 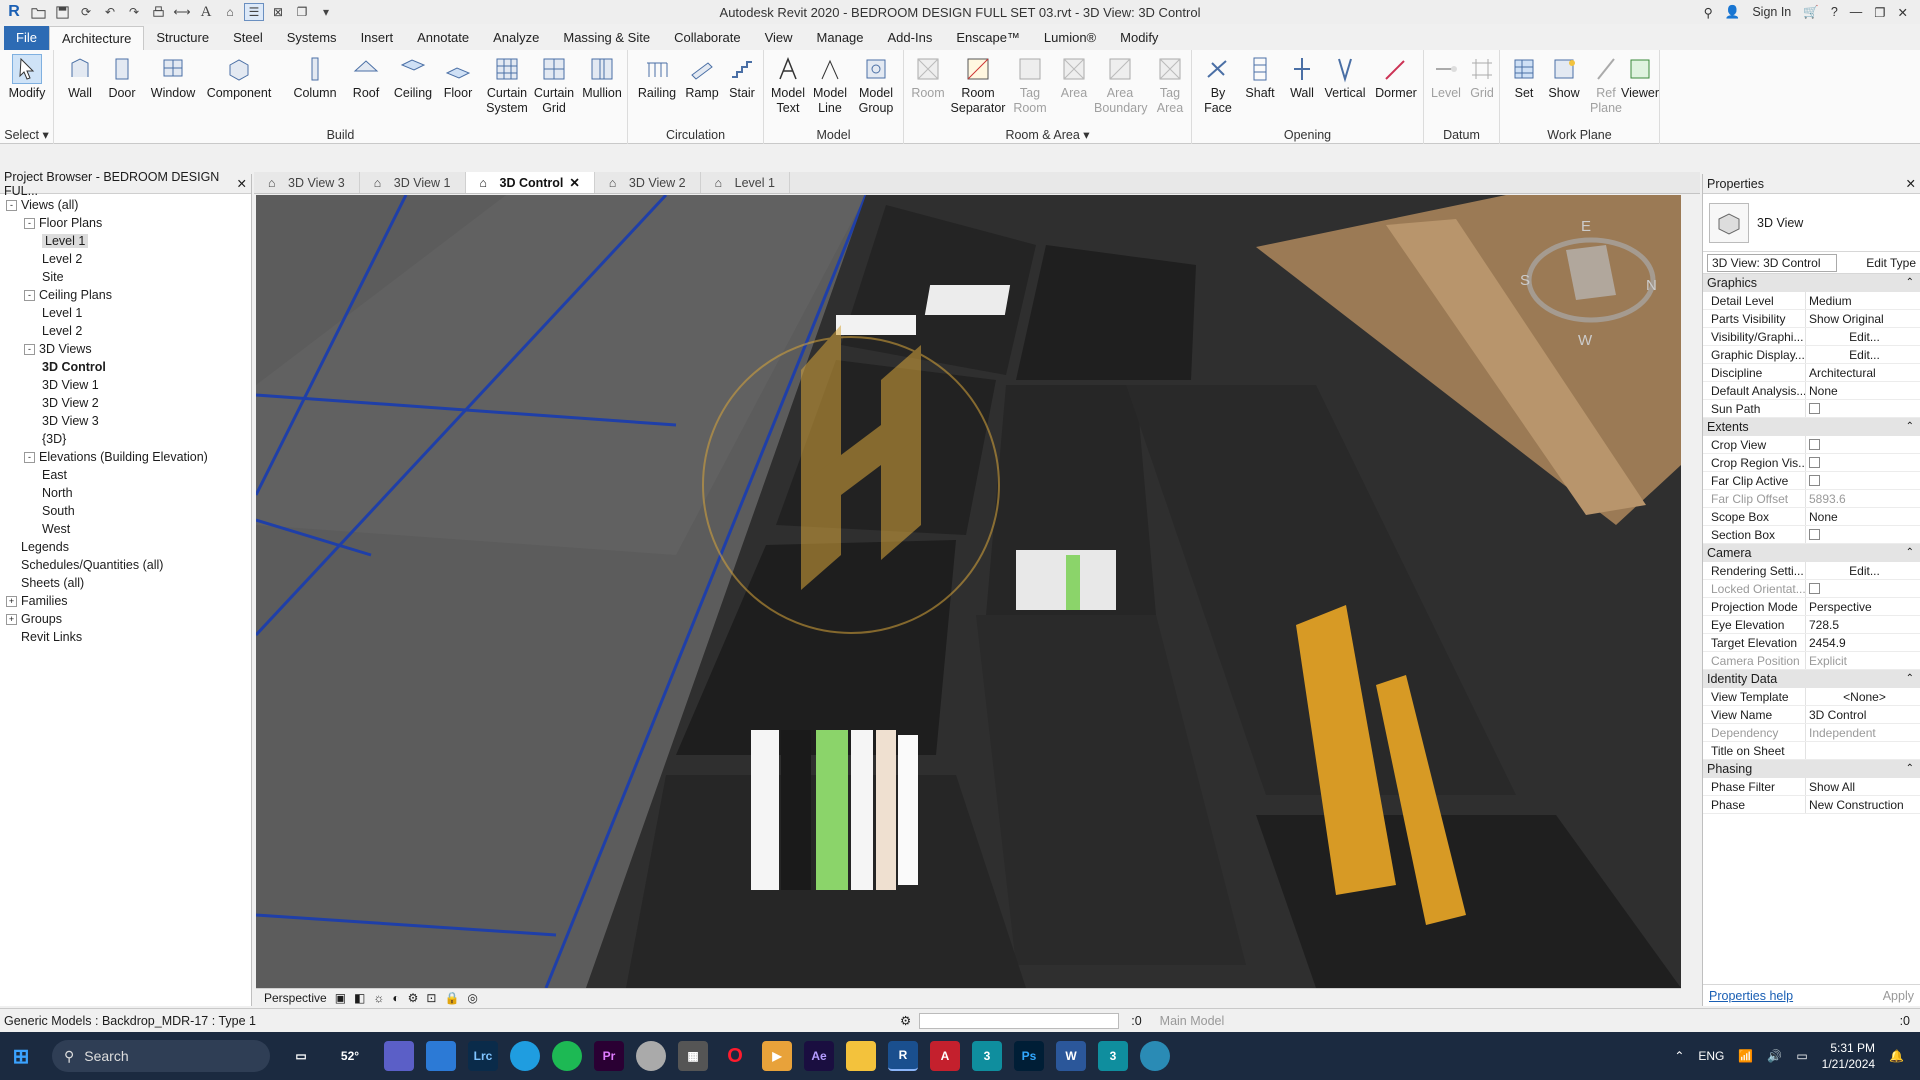 What do you see at coordinates (122, 77) in the screenshot?
I see `door-button: Door` at bounding box center [122, 77].